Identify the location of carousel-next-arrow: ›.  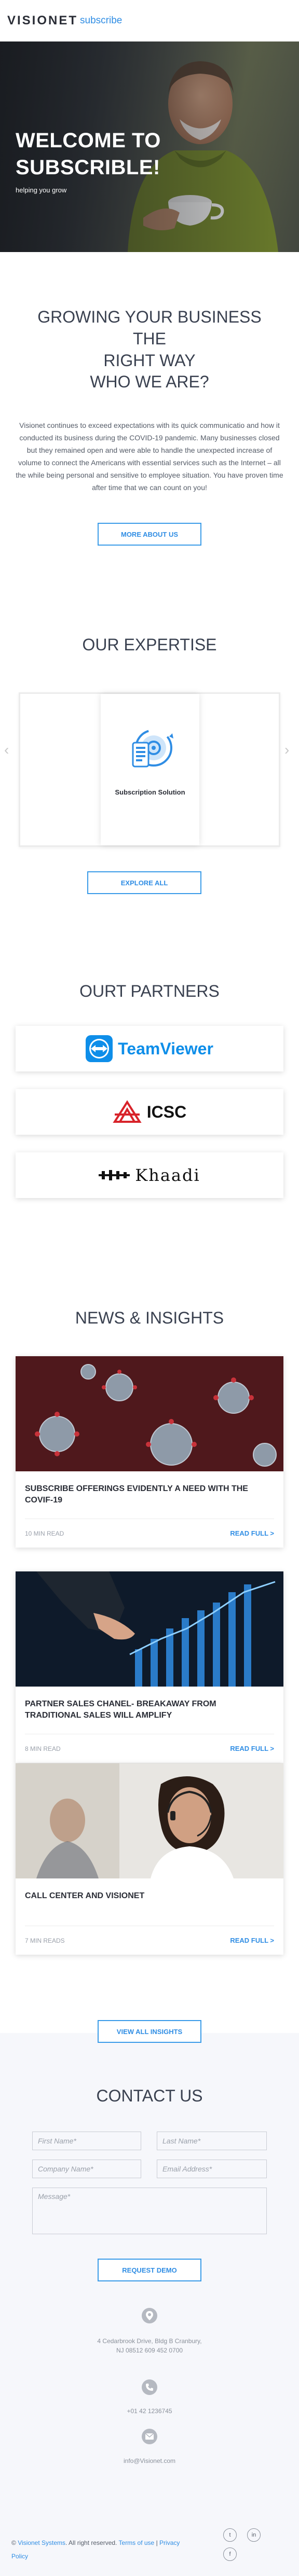
(286, 750).